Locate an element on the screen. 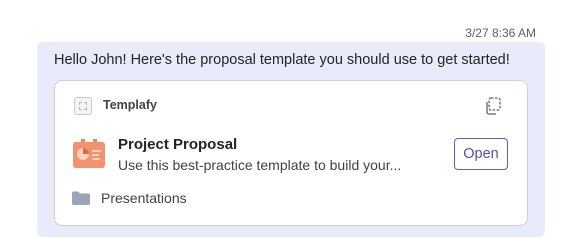 Image resolution: width=574 pixels, height=252 pixels. copy-icon is located at coordinates (493, 106).